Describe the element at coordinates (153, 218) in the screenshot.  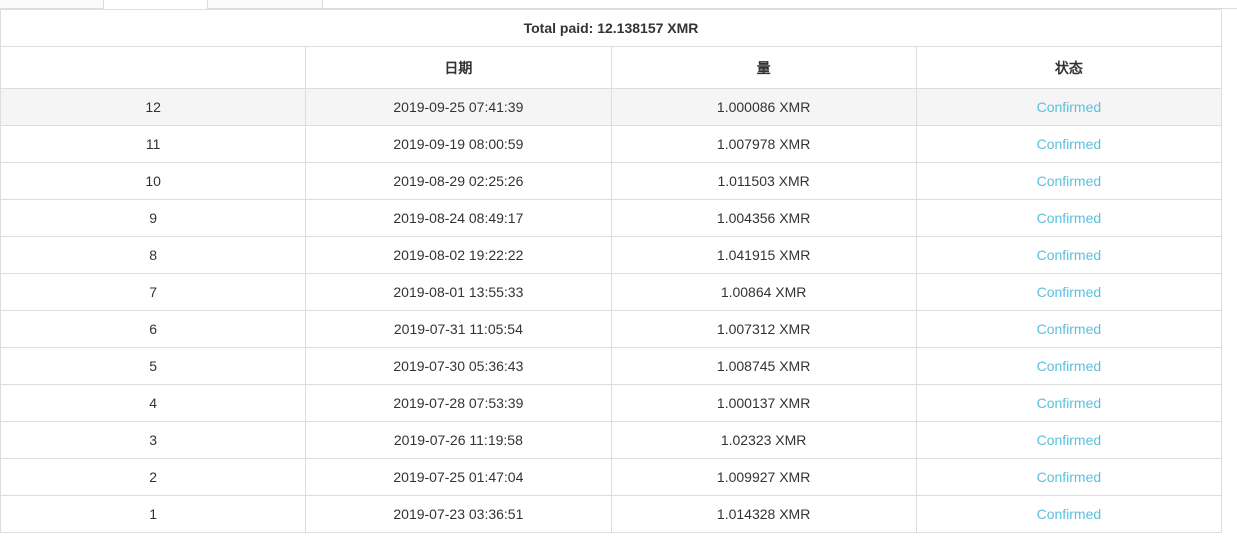
I see `row-index: 9` at that location.